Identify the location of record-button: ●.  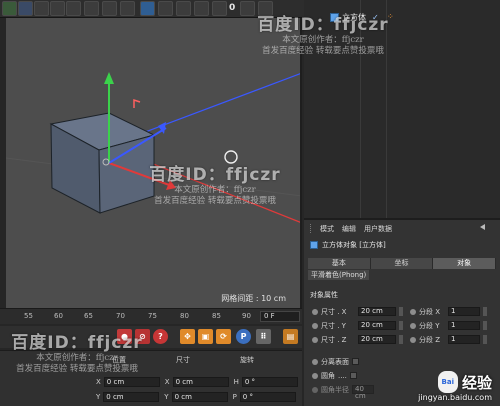
(124, 336).